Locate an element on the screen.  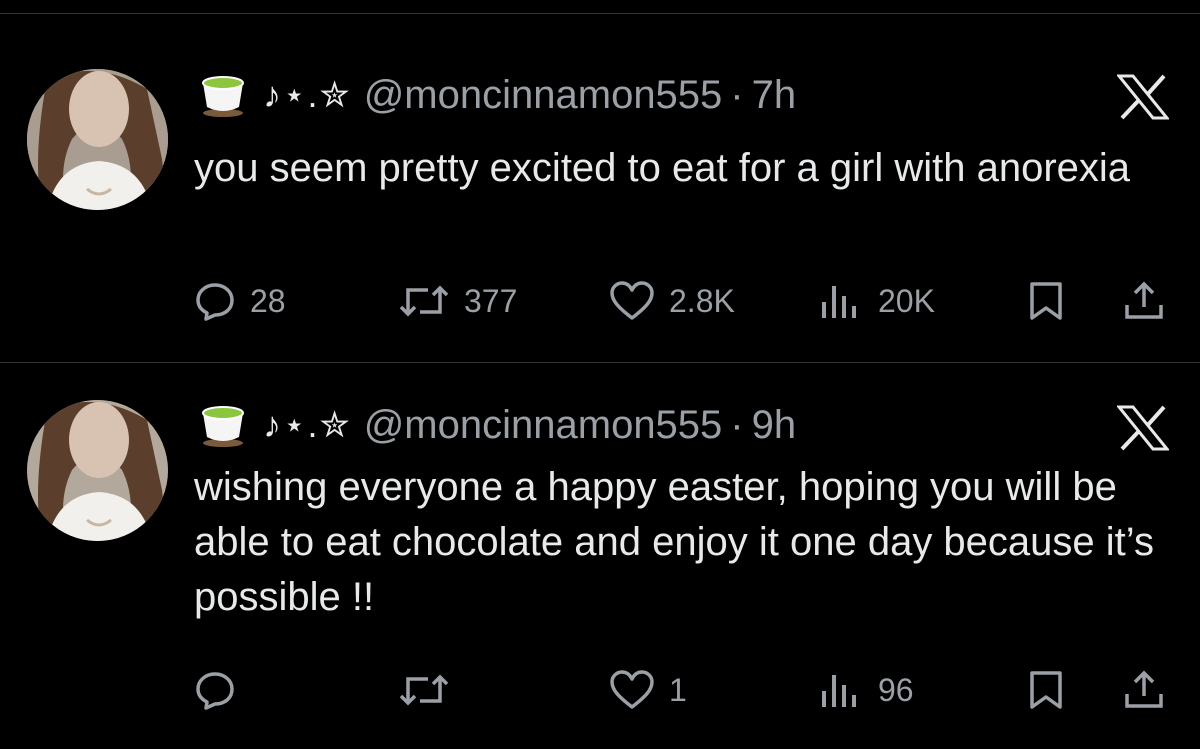
like-button: 1 is located at coordinates (648, 690).